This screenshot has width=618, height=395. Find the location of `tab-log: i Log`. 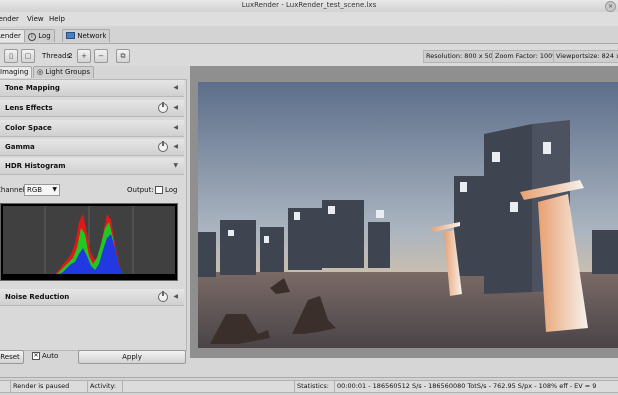

tab-log: i Log is located at coordinates (39, 35).